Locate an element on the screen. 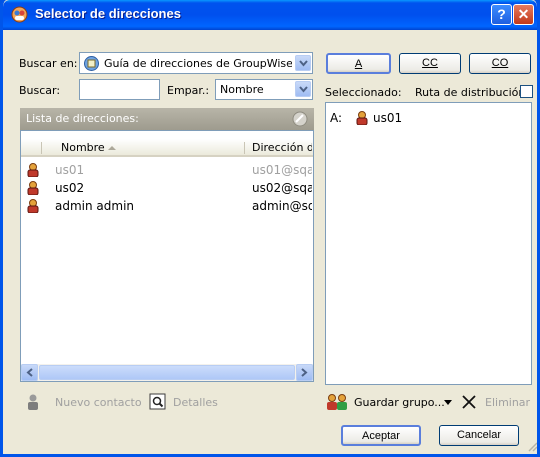  contact-name: us01 is located at coordinates (70, 170).